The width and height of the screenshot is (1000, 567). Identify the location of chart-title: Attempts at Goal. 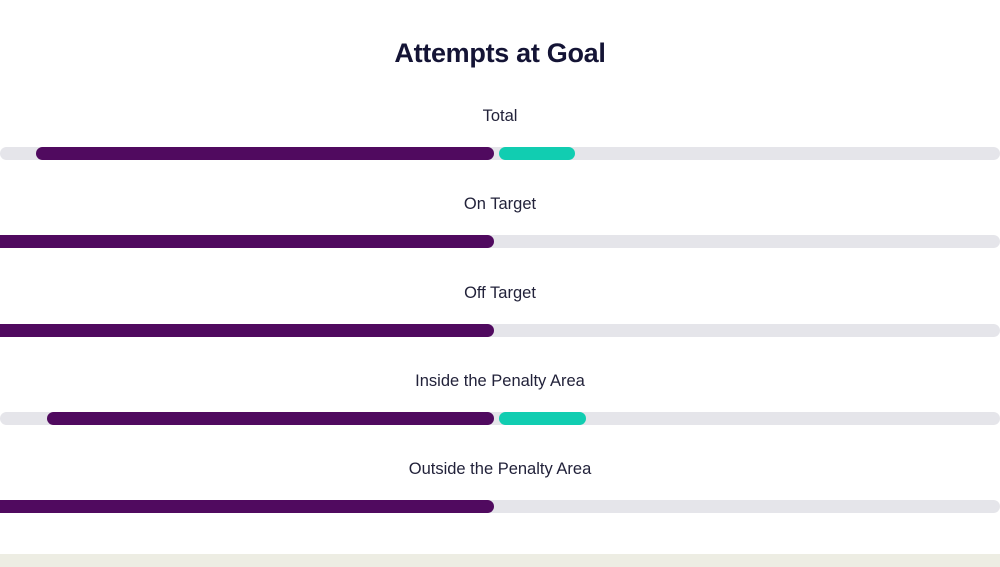
(500, 53).